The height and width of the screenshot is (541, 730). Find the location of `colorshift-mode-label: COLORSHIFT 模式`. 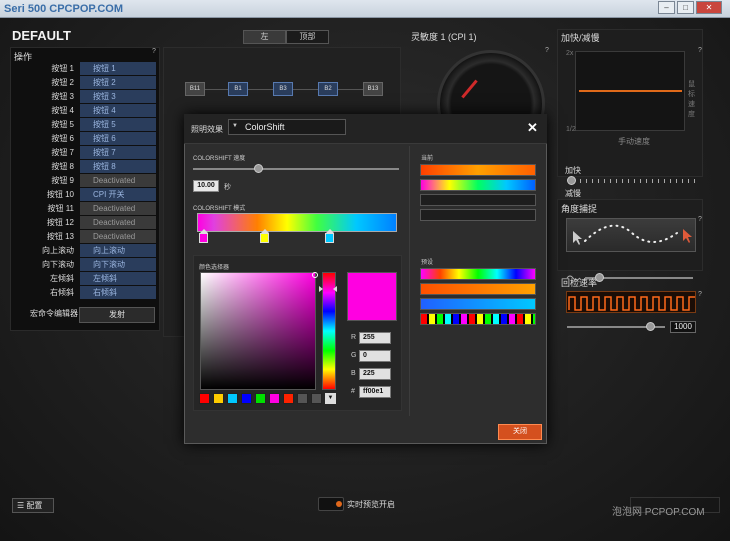

colorshift-mode-label: COLORSHIFT 模式 is located at coordinates (219, 209).